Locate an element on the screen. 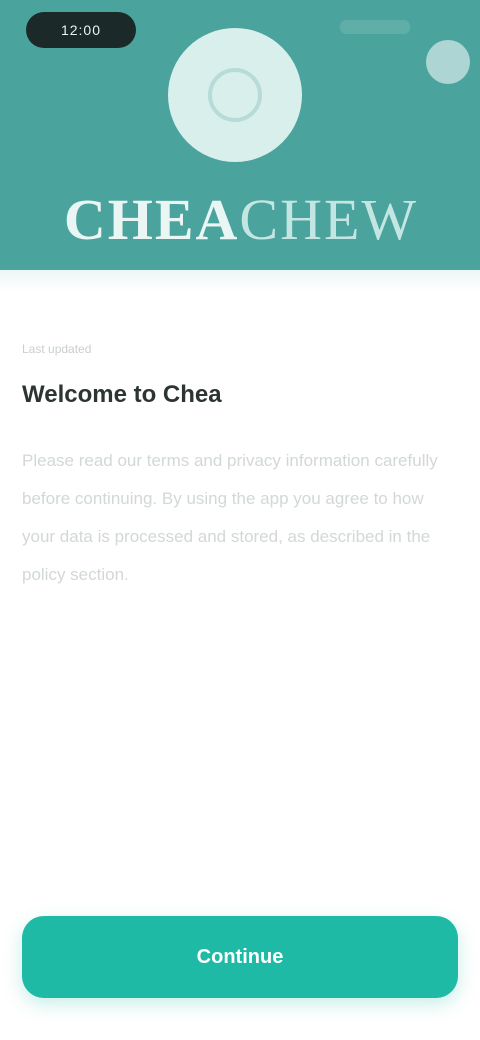 The image size is (480, 1040). app-logo is located at coordinates (235, 95).